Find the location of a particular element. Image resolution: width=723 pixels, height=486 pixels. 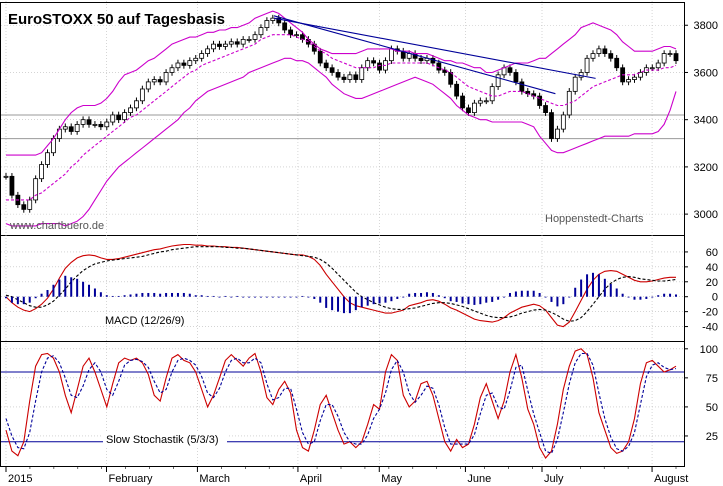

y-tick-label-price: 3200 is located at coordinates (706, 168).